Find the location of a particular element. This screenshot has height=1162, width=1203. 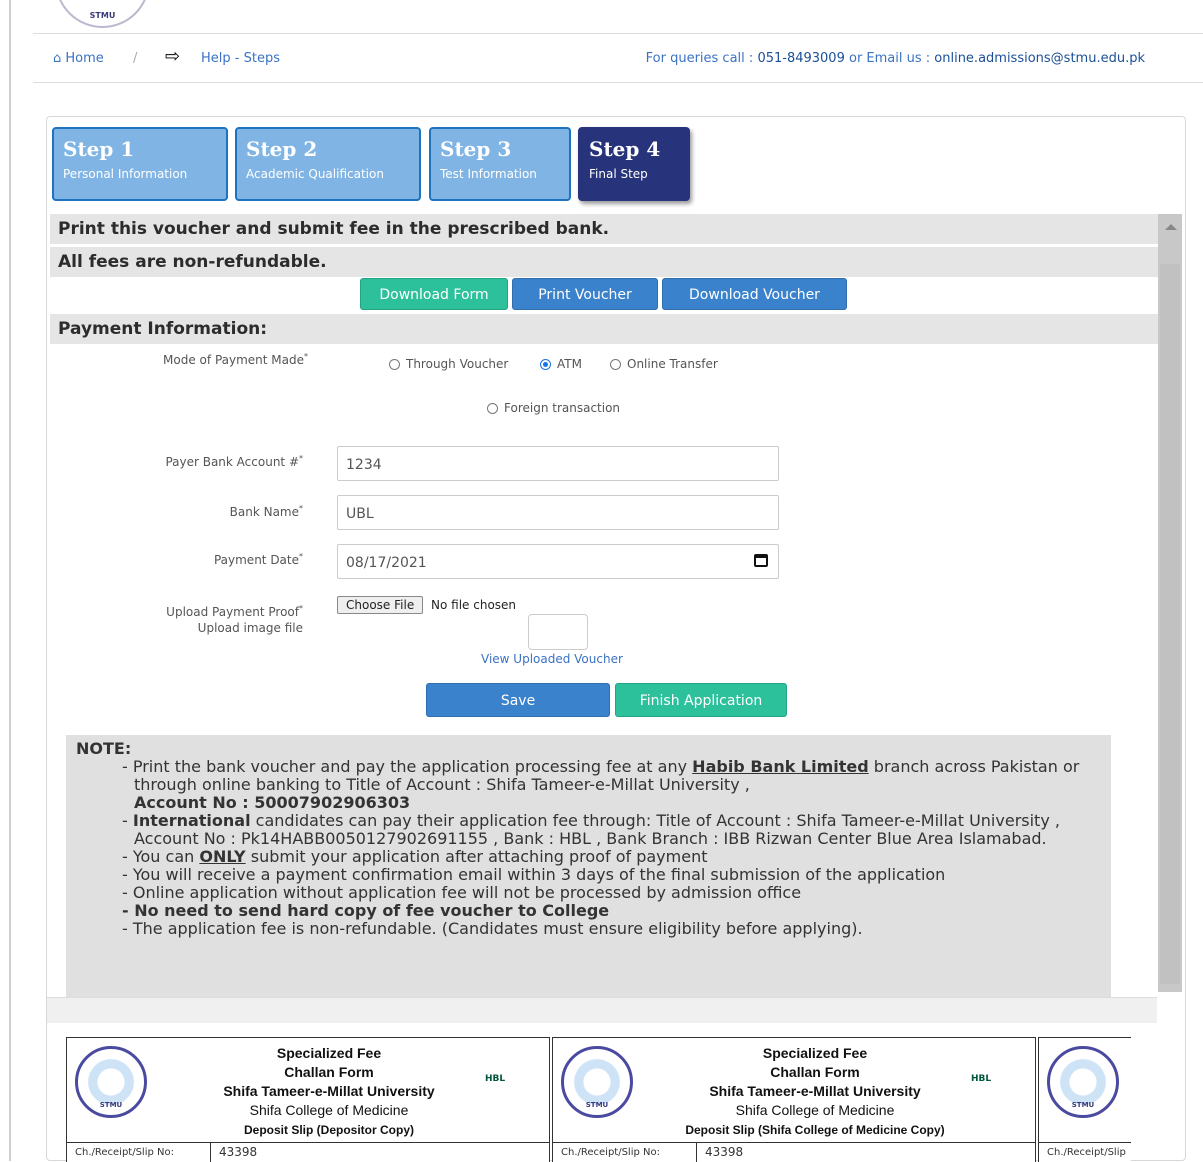

step-2-tab: Step 2 Academic Qualification is located at coordinates (328, 164).